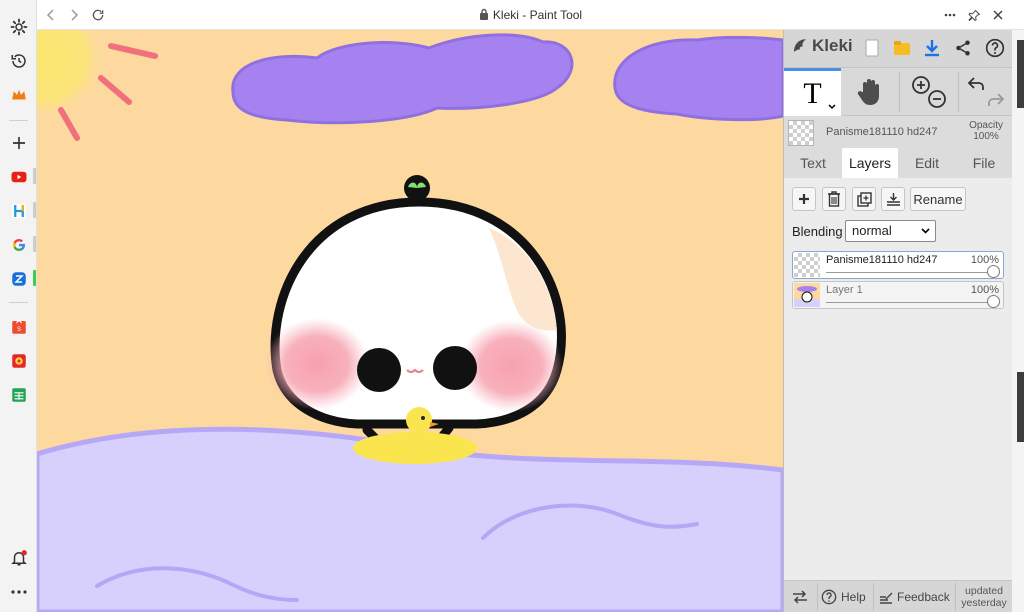 The width and height of the screenshot is (1024, 612). Describe the element at coordinates (18, 244) in the screenshot. I see `google-icon` at that location.